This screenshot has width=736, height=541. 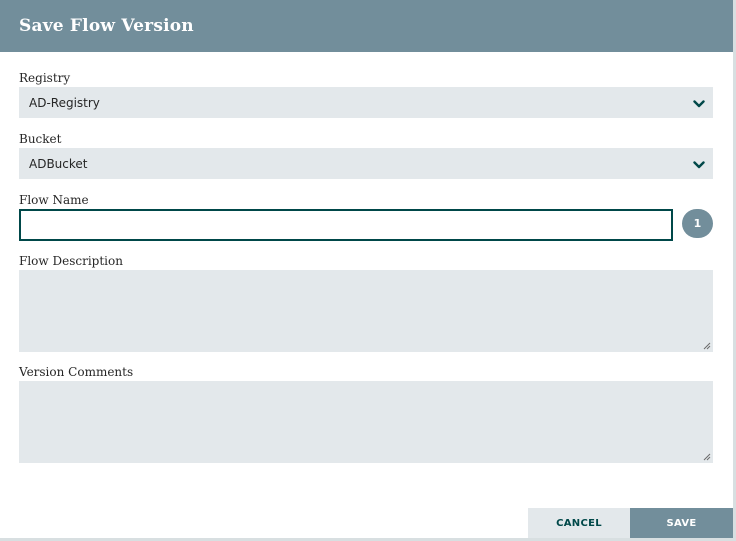 What do you see at coordinates (54, 200) in the screenshot?
I see `flow-name-label: Flow Name` at bounding box center [54, 200].